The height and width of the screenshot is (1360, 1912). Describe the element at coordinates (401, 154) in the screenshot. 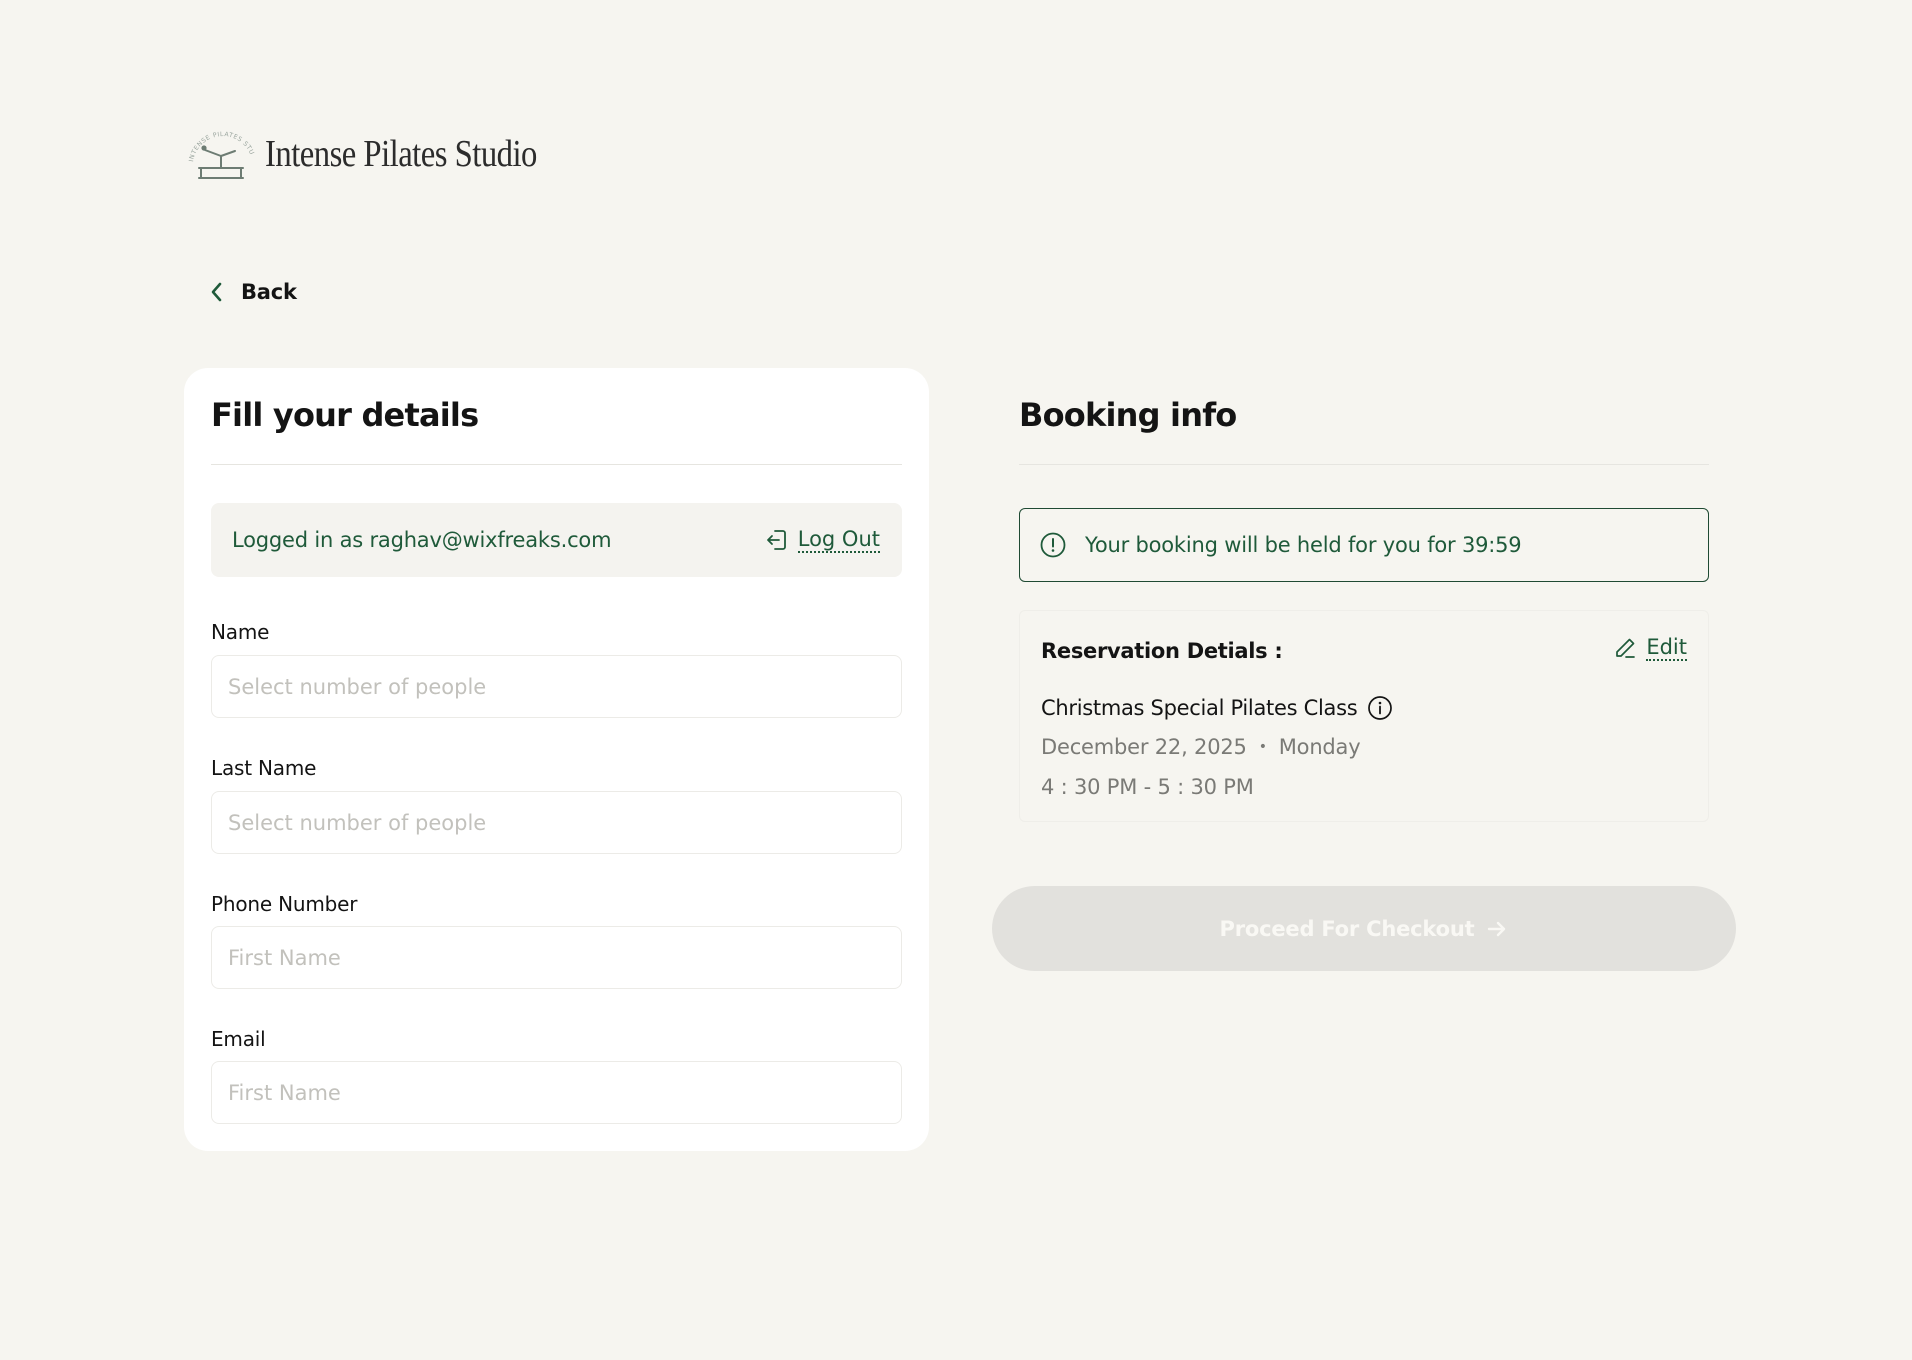

I see `studio-name: Intense Pilates Studio` at that location.